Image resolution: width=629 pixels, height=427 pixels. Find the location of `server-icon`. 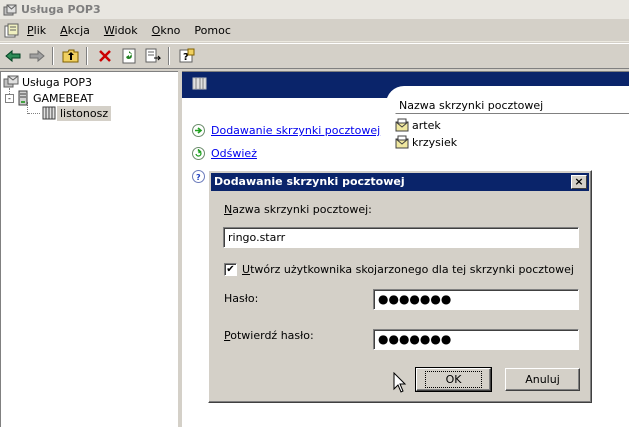

server-icon is located at coordinates (23, 98).